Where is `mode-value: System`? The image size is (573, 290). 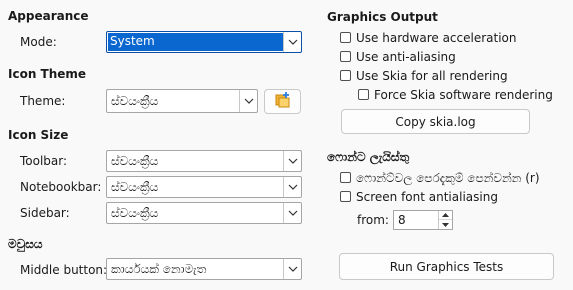
mode-value: System is located at coordinates (132, 41).